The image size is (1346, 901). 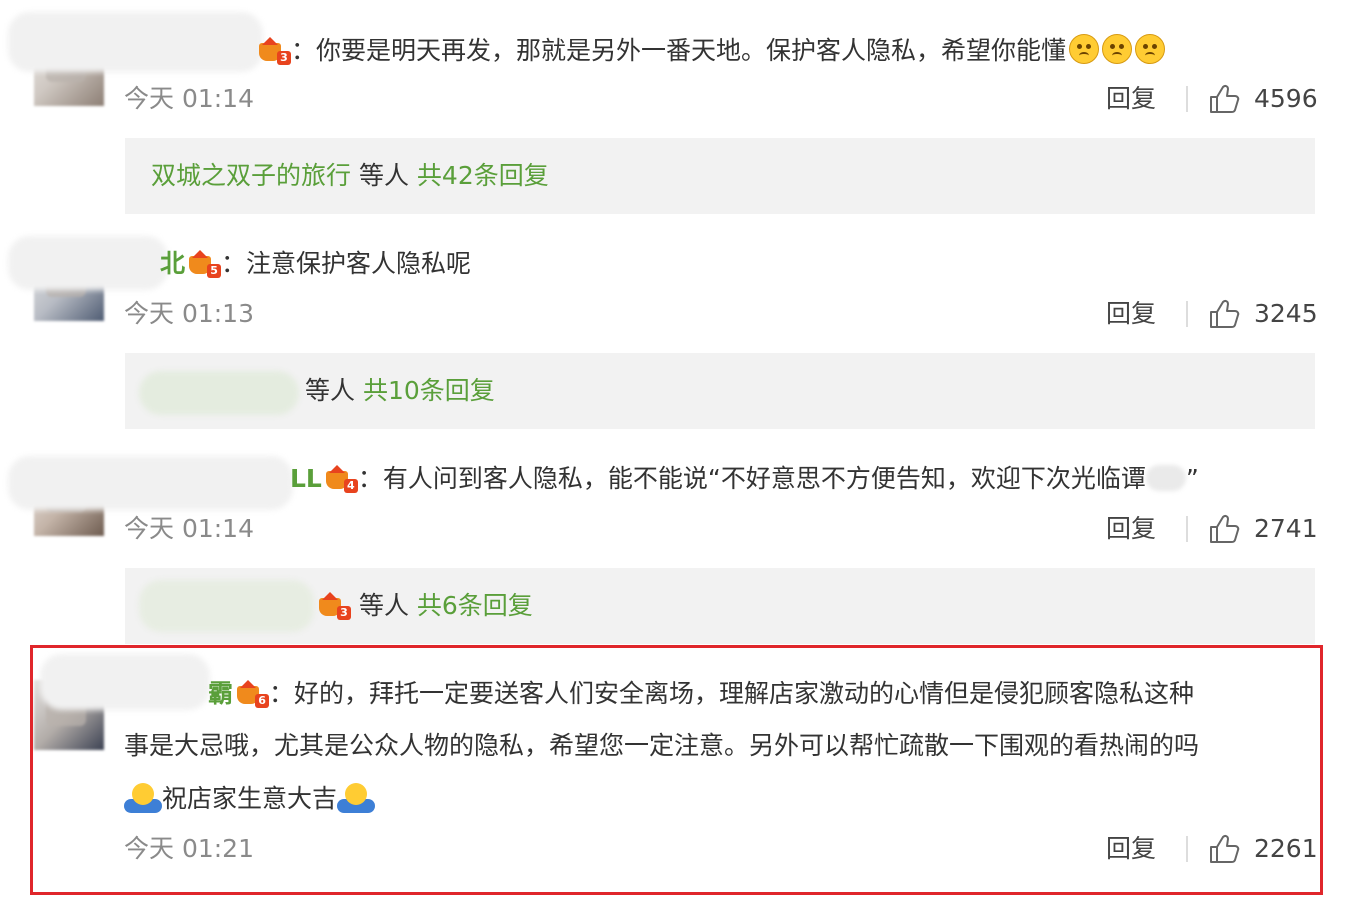 What do you see at coordinates (1286, 528) in the screenshot?
I see `like-count: 2741` at bounding box center [1286, 528].